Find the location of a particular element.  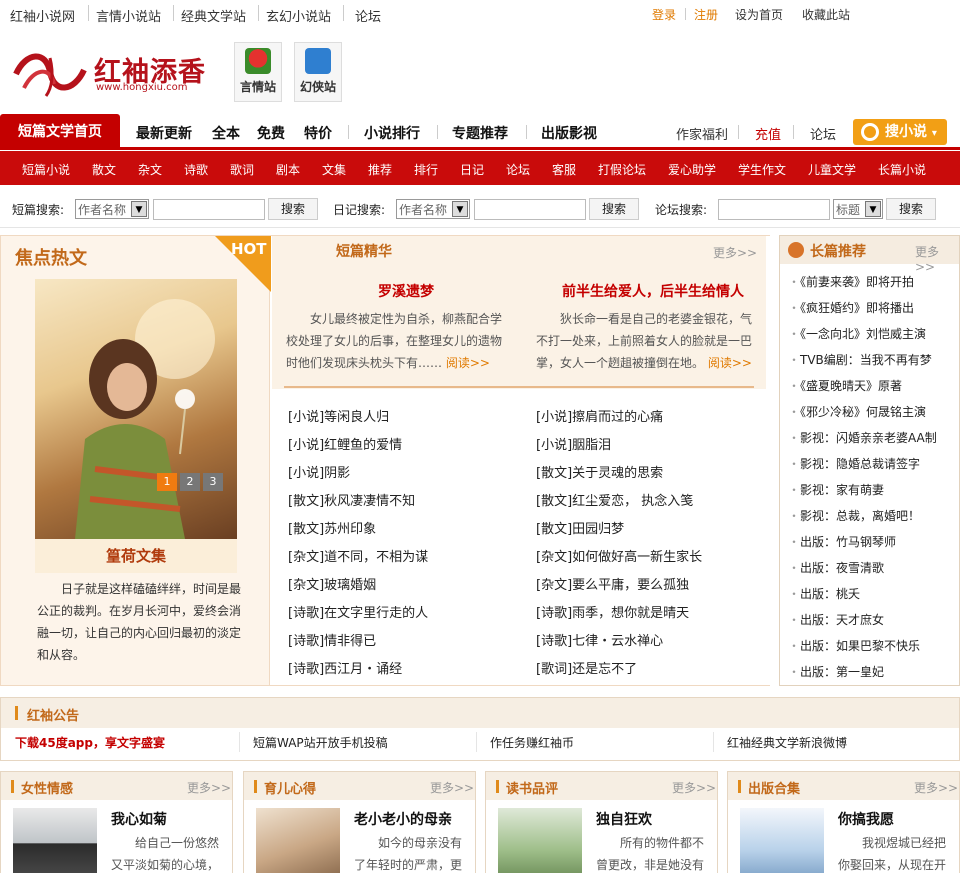

subnav-item: 客服 is located at coordinates (564, 169).